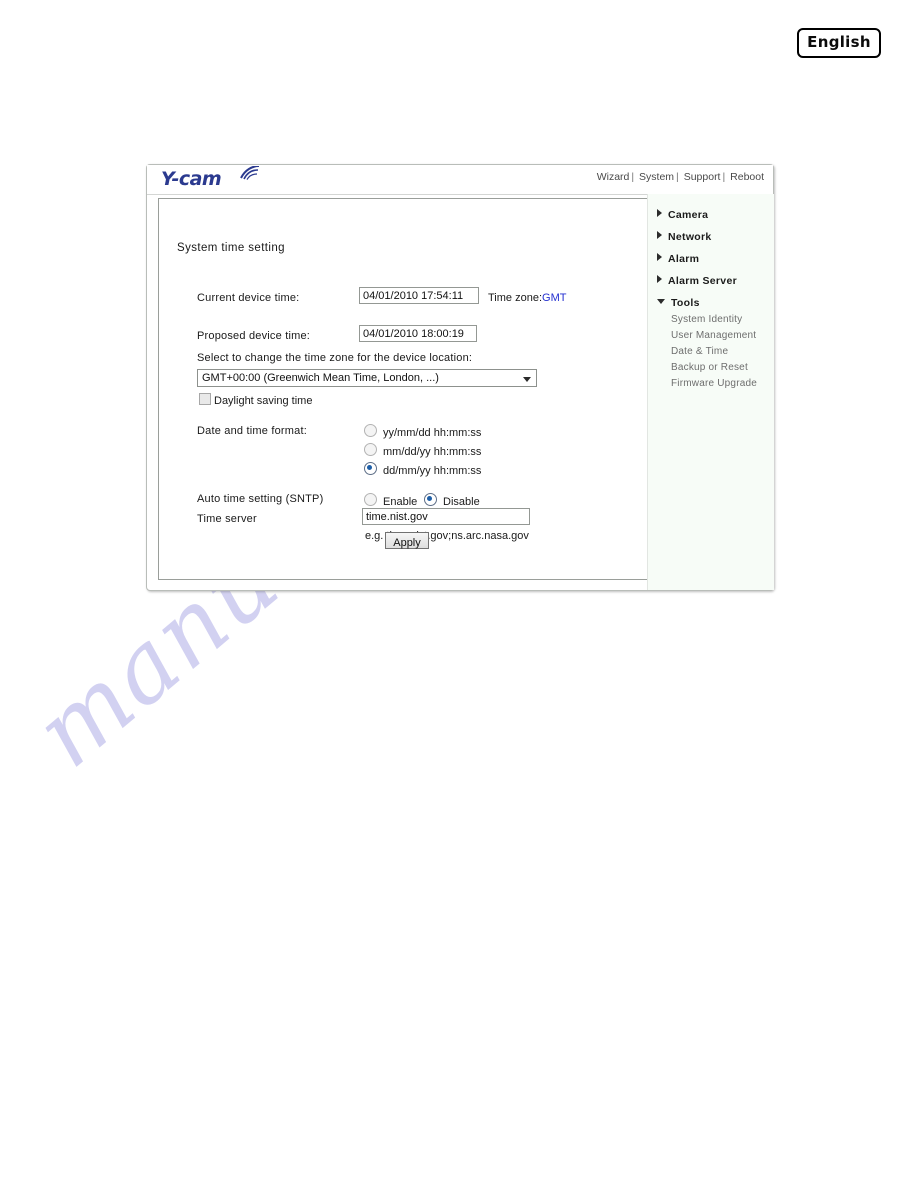 The height and width of the screenshot is (1188, 918). What do you see at coordinates (709, 367) in the screenshot?
I see `sidebar-subitem-backup-or-reset: Backup or Reset` at bounding box center [709, 367].